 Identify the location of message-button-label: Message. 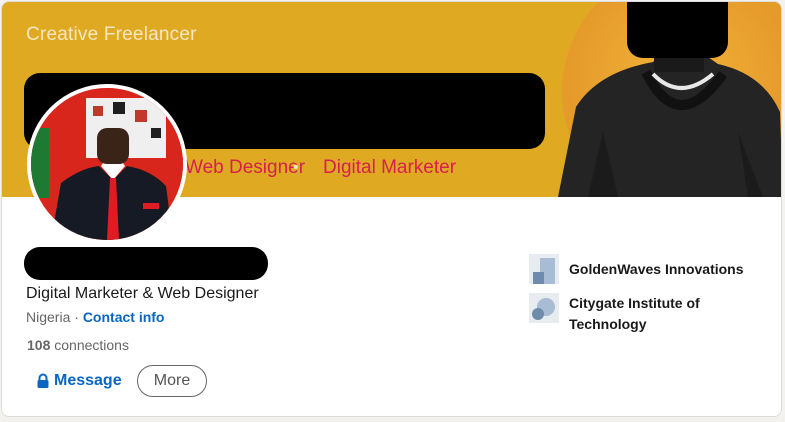
(88, 380).